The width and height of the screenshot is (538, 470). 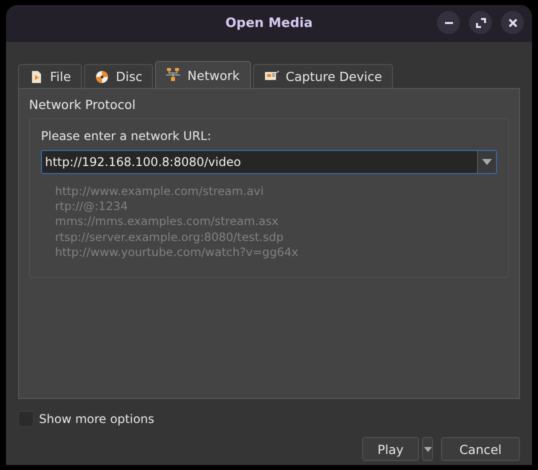 I want to click on tab: File, so click(x=50, y=76).